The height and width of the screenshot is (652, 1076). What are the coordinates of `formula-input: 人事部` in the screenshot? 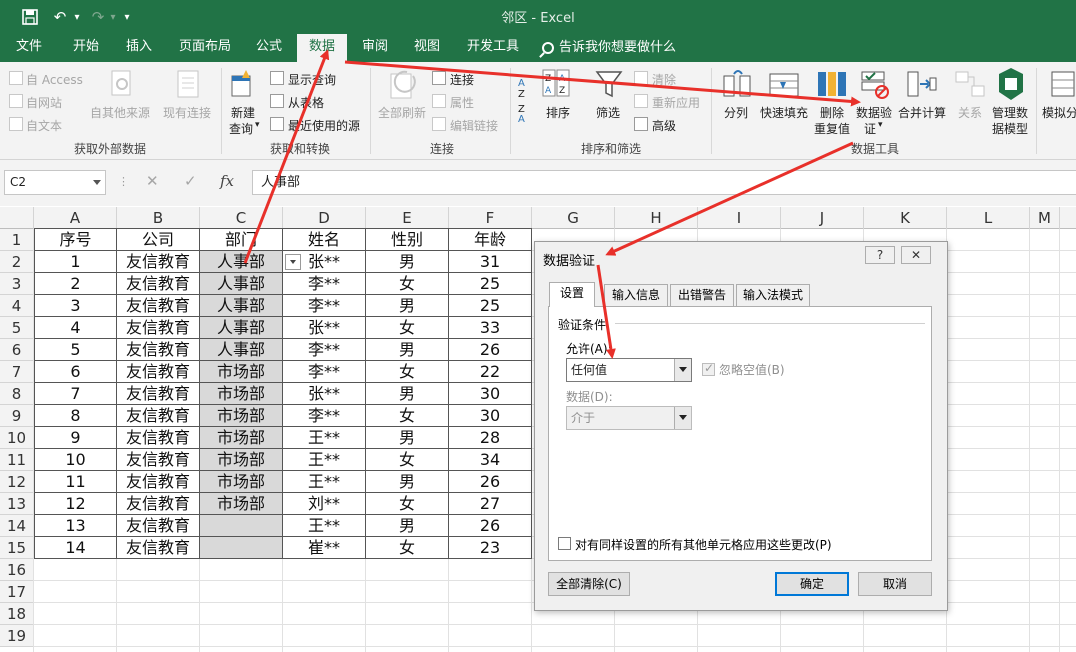 It's located at (664, 182).